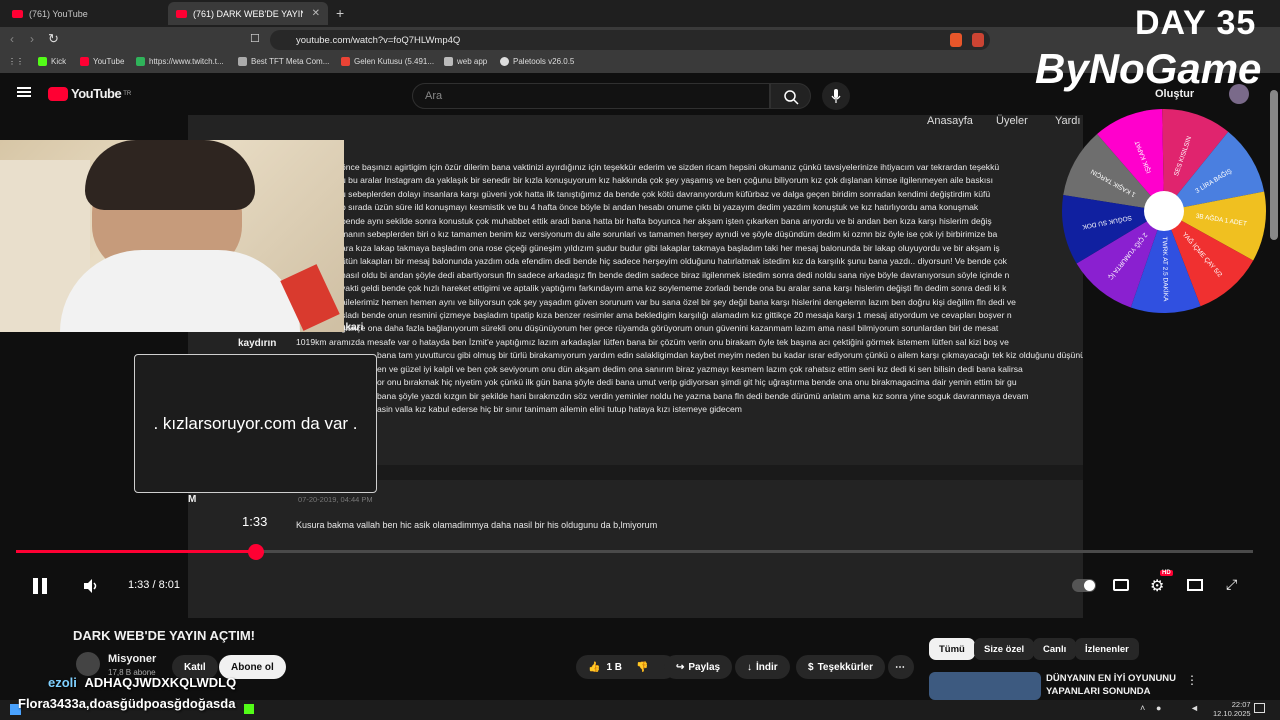  What do you see at coordinates (537, 61) in the screenshot?
I see `bookmark-paletools: Paletools v26.0.5` at bounding box center [537, 61].